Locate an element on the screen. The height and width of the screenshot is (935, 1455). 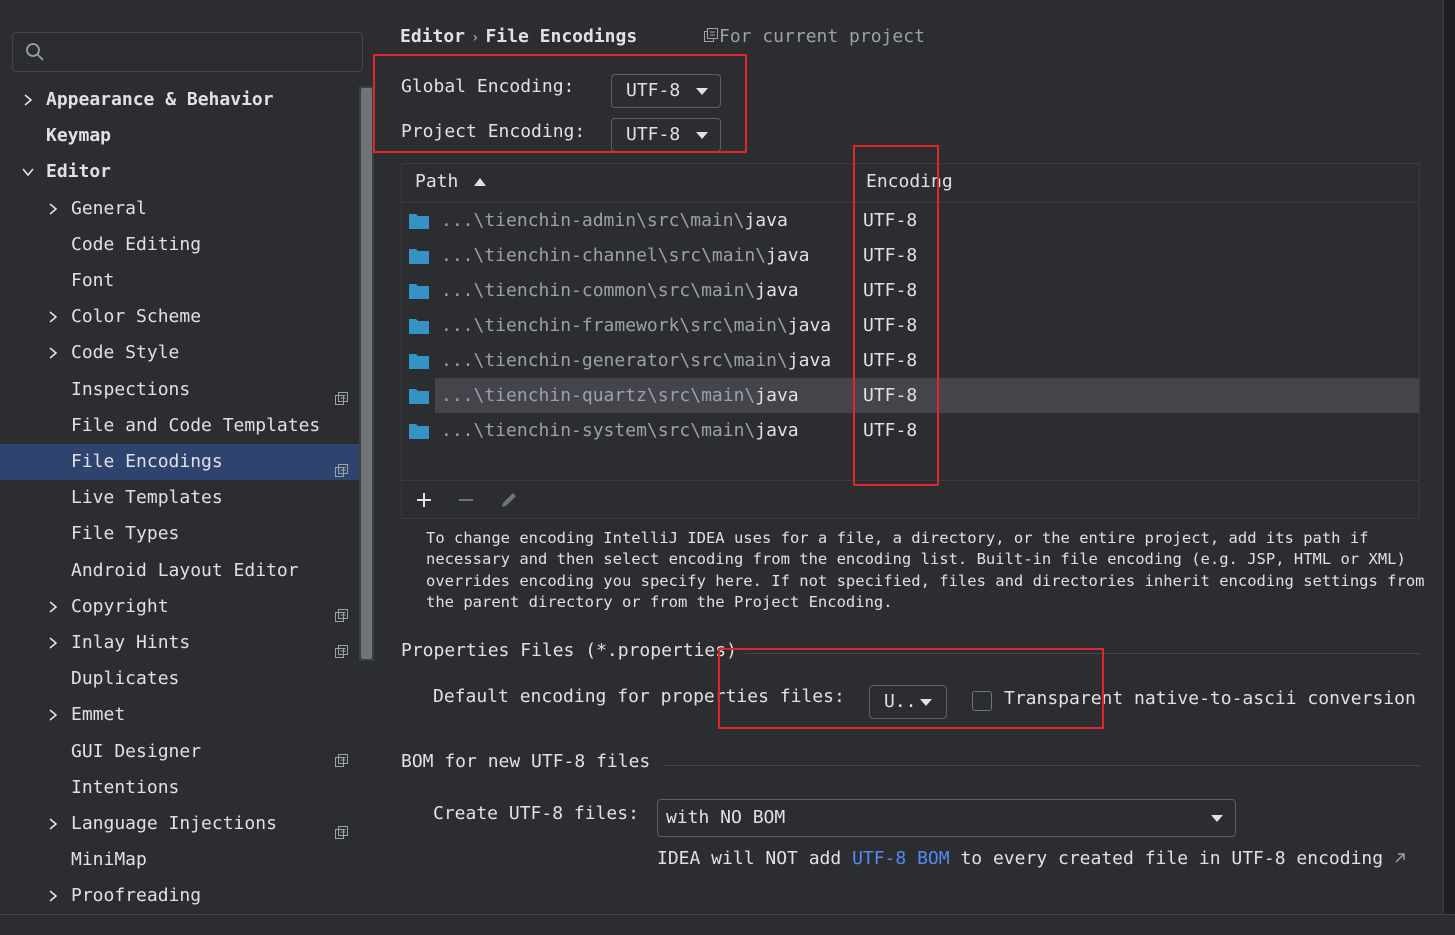
scope-hint: For current project is located at coordinates (814, 37).